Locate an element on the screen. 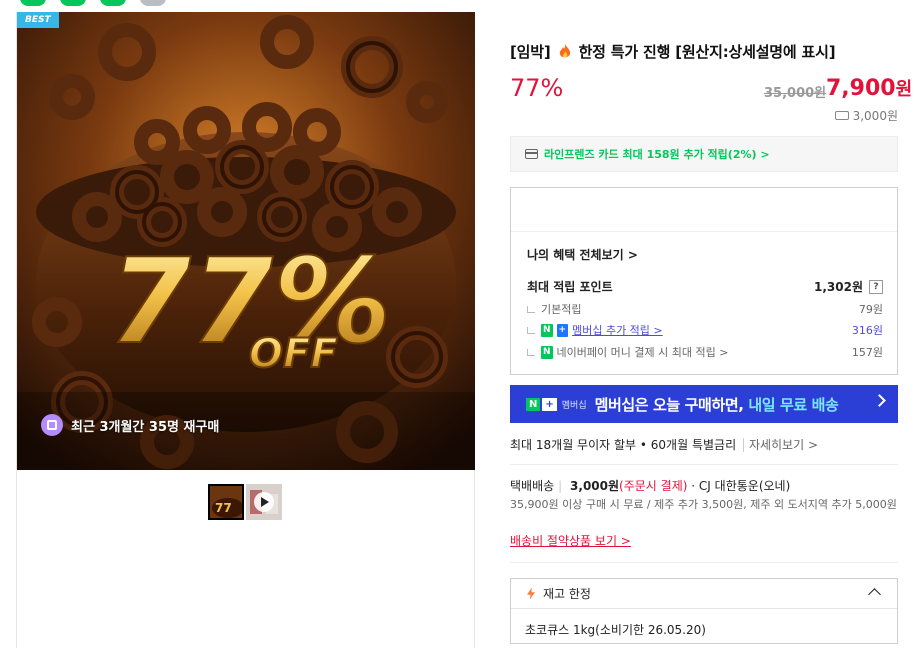 This screenshot has width=920, height=648. sale-price: 7,900원 is located at coordinates (869, 88).